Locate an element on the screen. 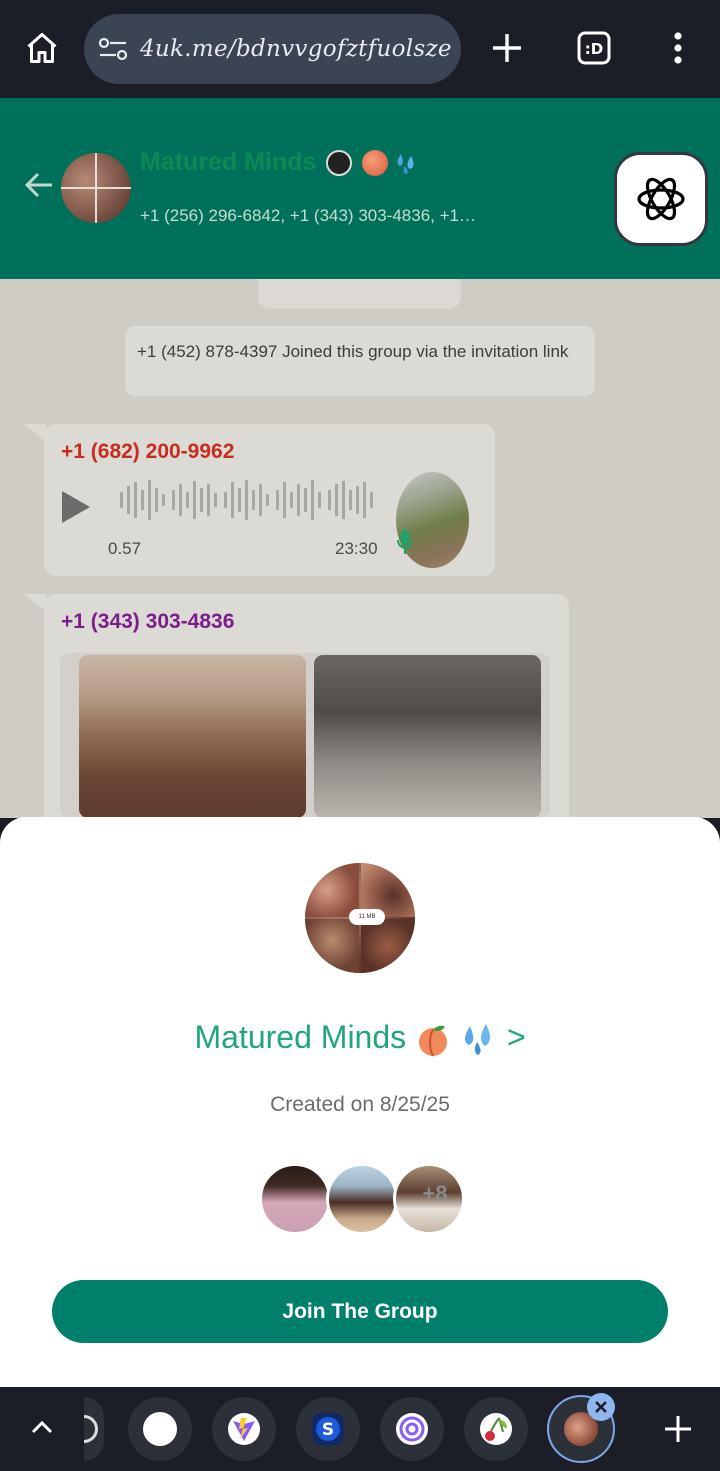 The width and height of the screenshot is (720, 1471). play-icon is located at coordinates (76, 507).